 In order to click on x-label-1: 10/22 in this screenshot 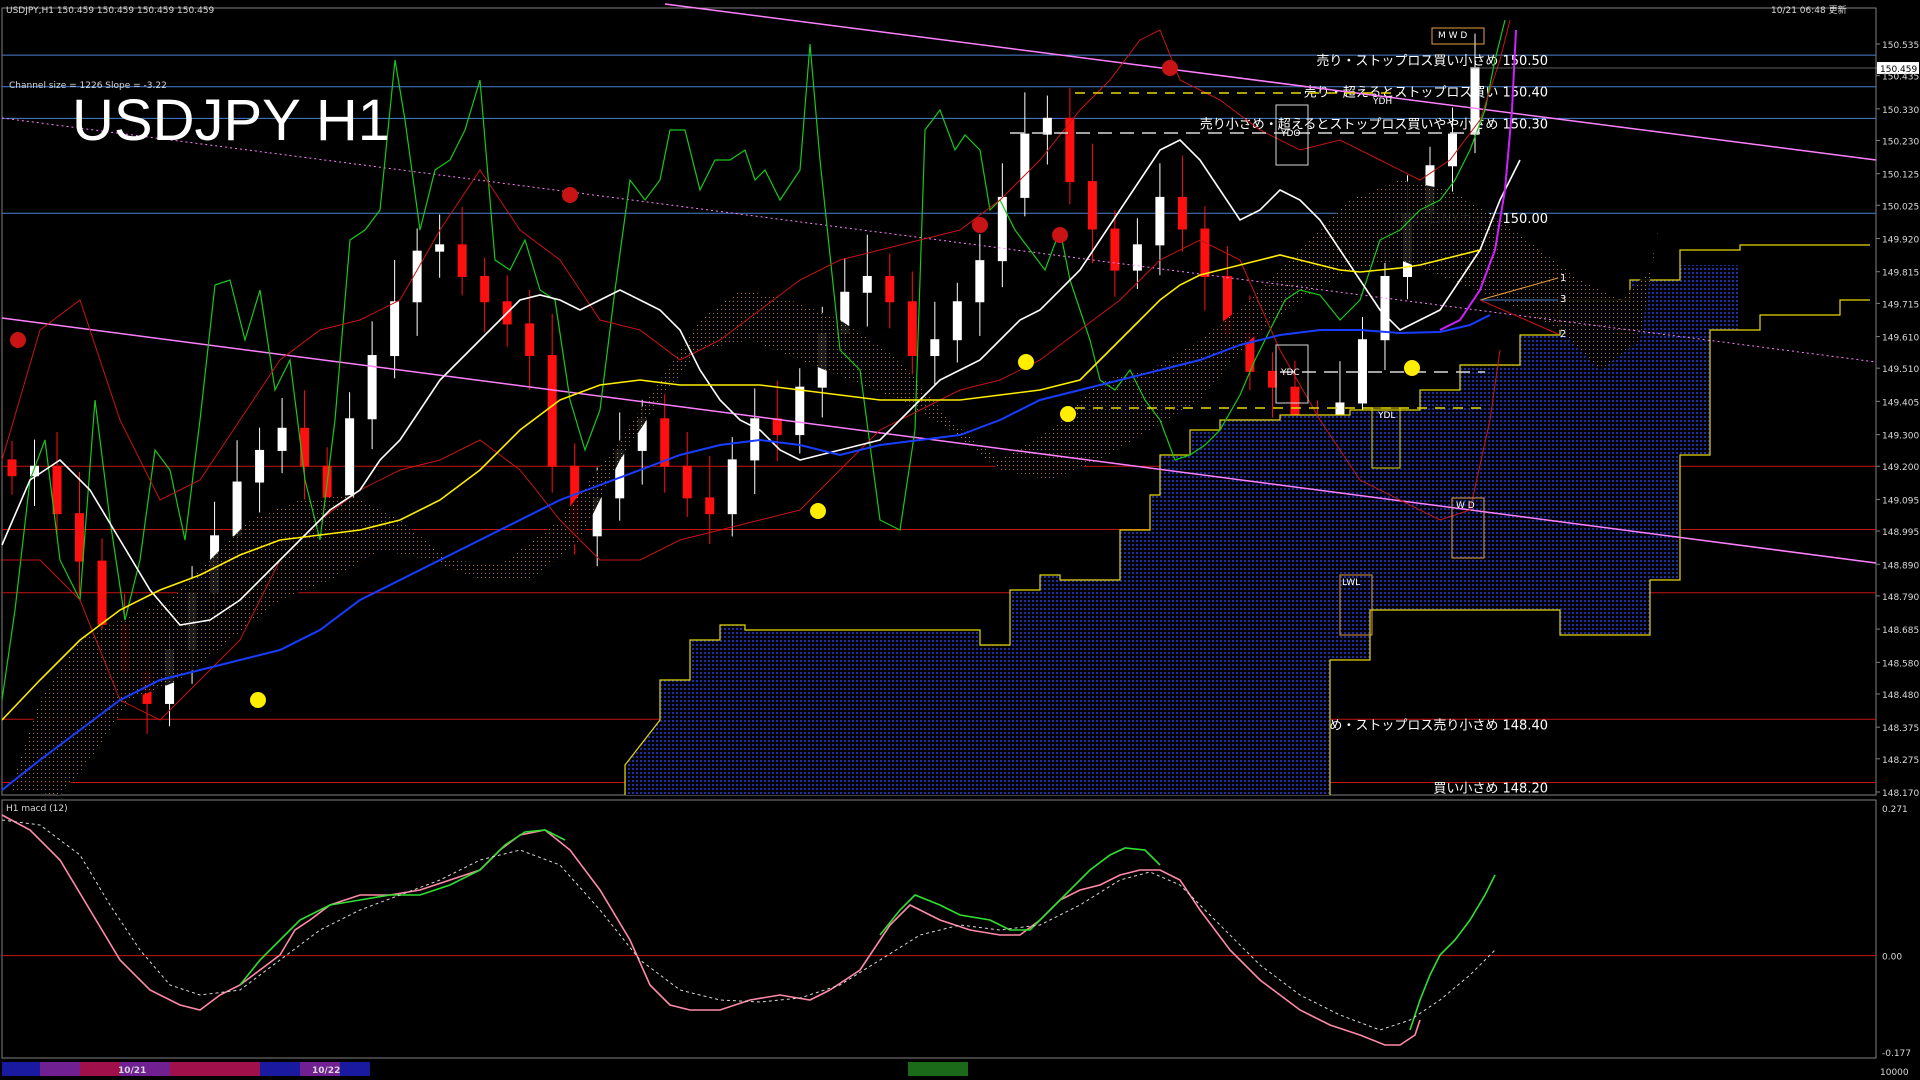, I will do `click(326, 1071)`.